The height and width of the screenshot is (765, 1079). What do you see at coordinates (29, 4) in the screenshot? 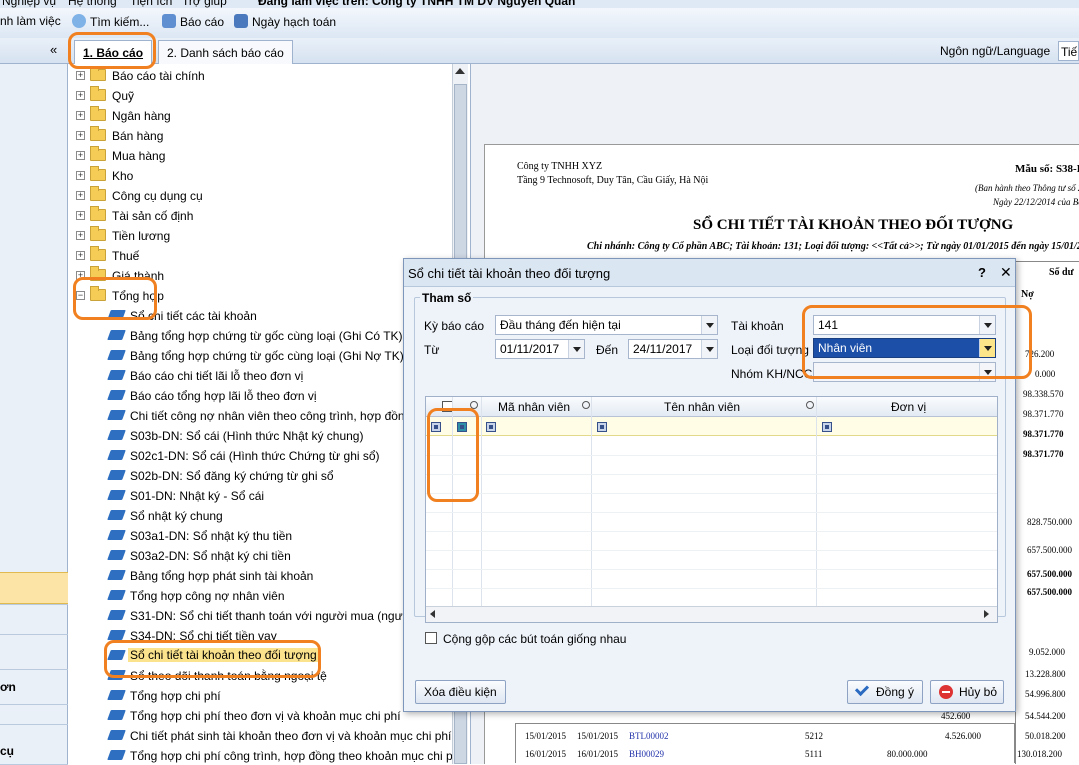
I see `menu-item-nghiep-vu: Nghiệp vụ` at bounding box center [29, 4].